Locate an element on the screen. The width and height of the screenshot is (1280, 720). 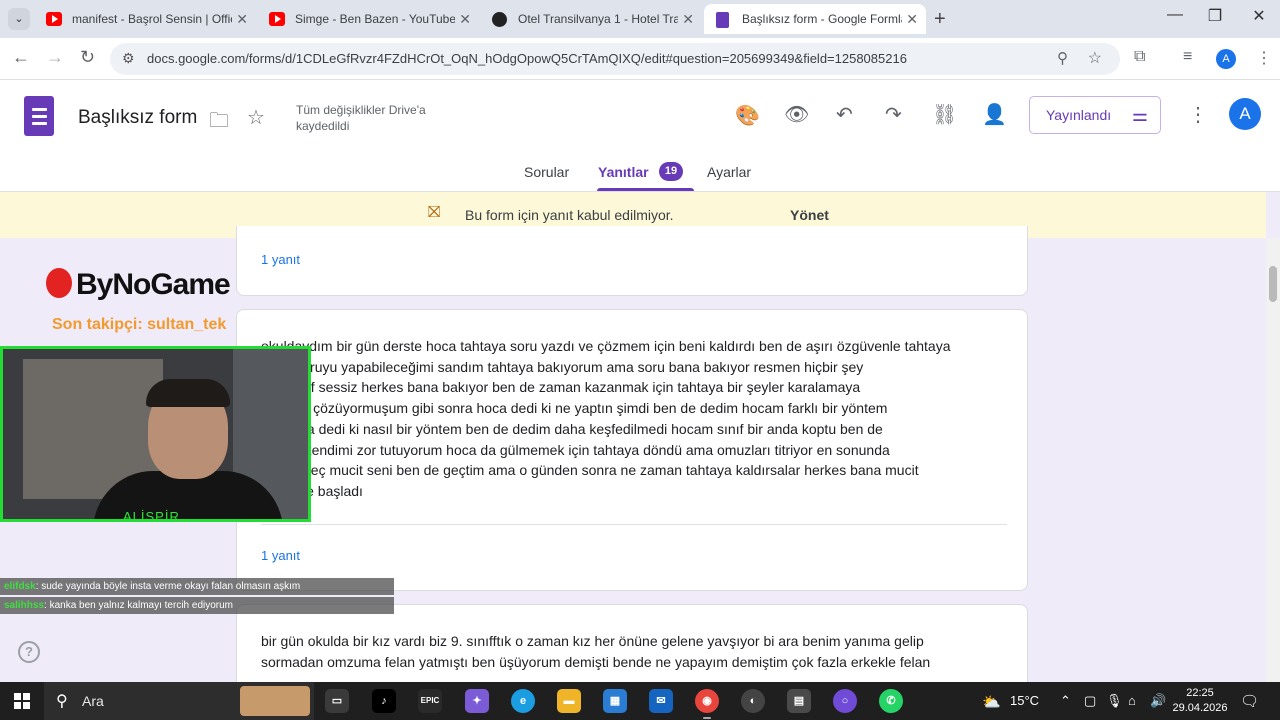
extensions-icon: ⧉ is located at coordinates (1139, 57).